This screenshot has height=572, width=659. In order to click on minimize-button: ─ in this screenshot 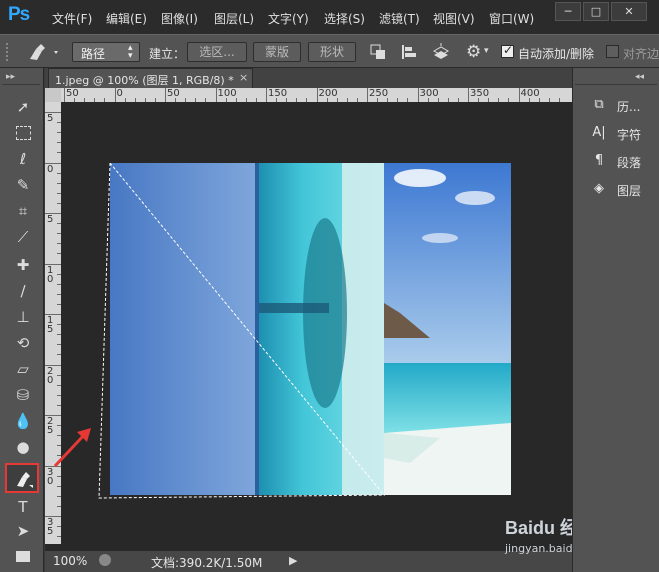, I will do `click(568, 11)`.